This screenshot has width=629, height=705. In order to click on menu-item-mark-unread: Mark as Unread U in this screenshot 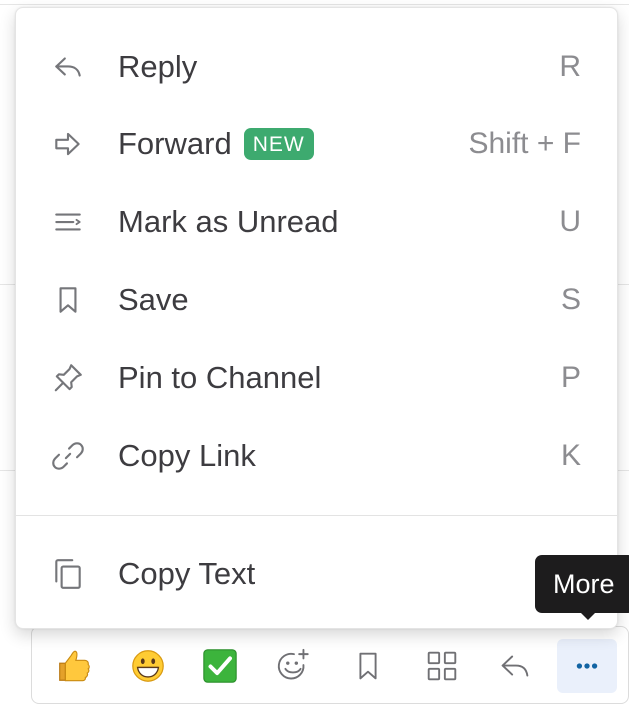, I will do `click(316, 222)`.